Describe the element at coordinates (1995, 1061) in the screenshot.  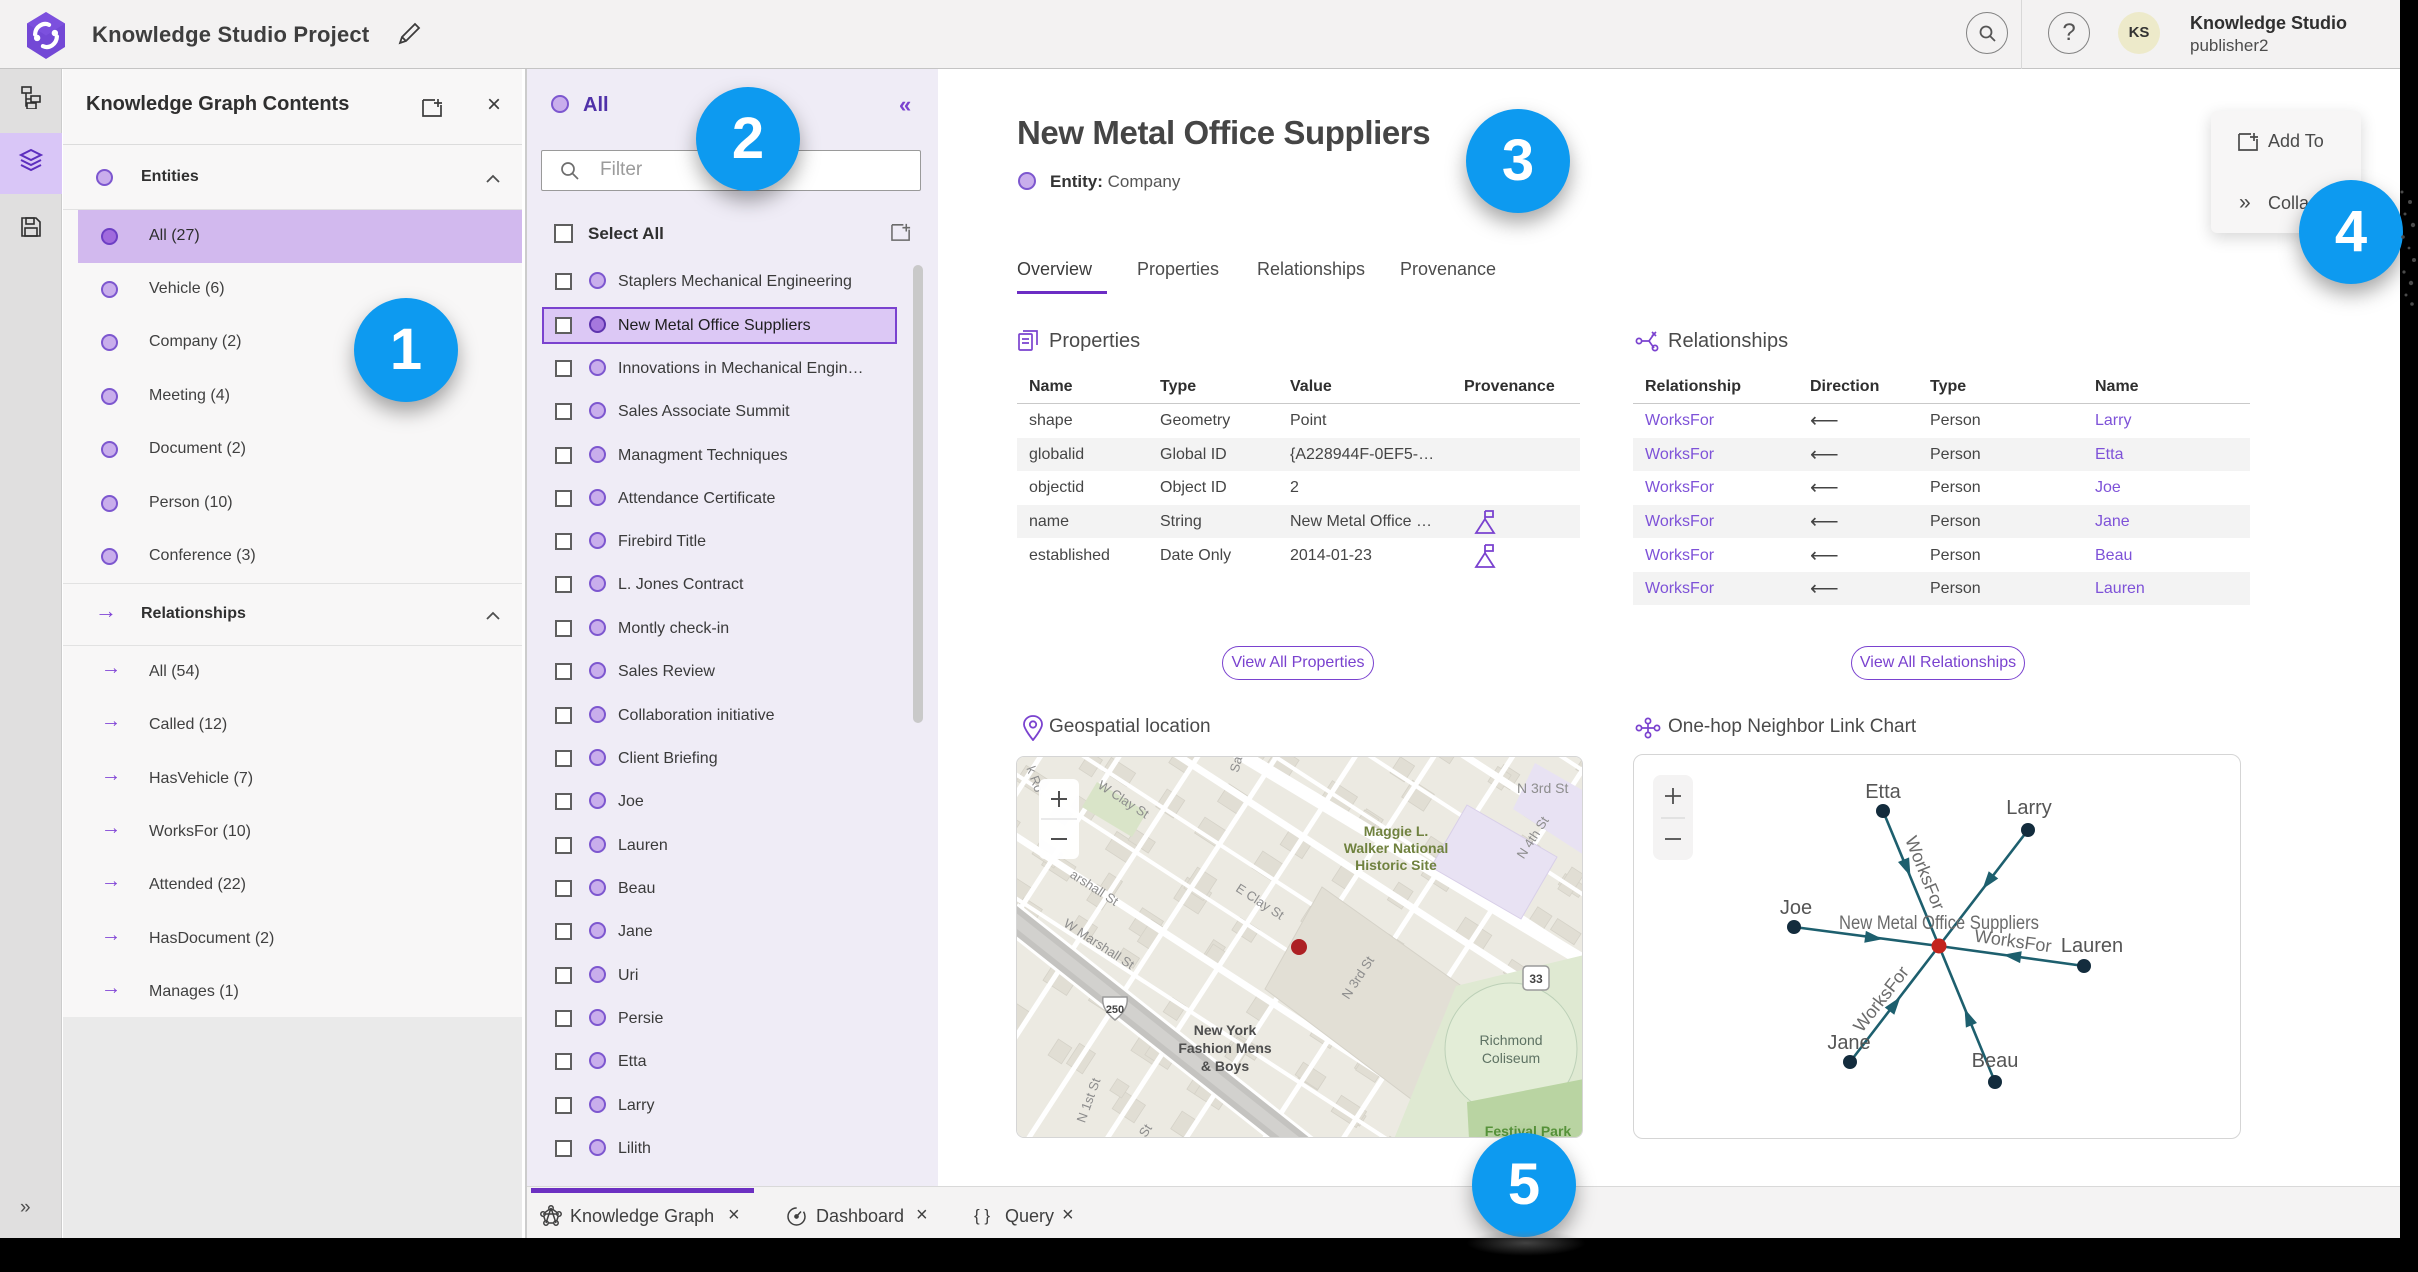
I see `svg-text: Beau` at that location.